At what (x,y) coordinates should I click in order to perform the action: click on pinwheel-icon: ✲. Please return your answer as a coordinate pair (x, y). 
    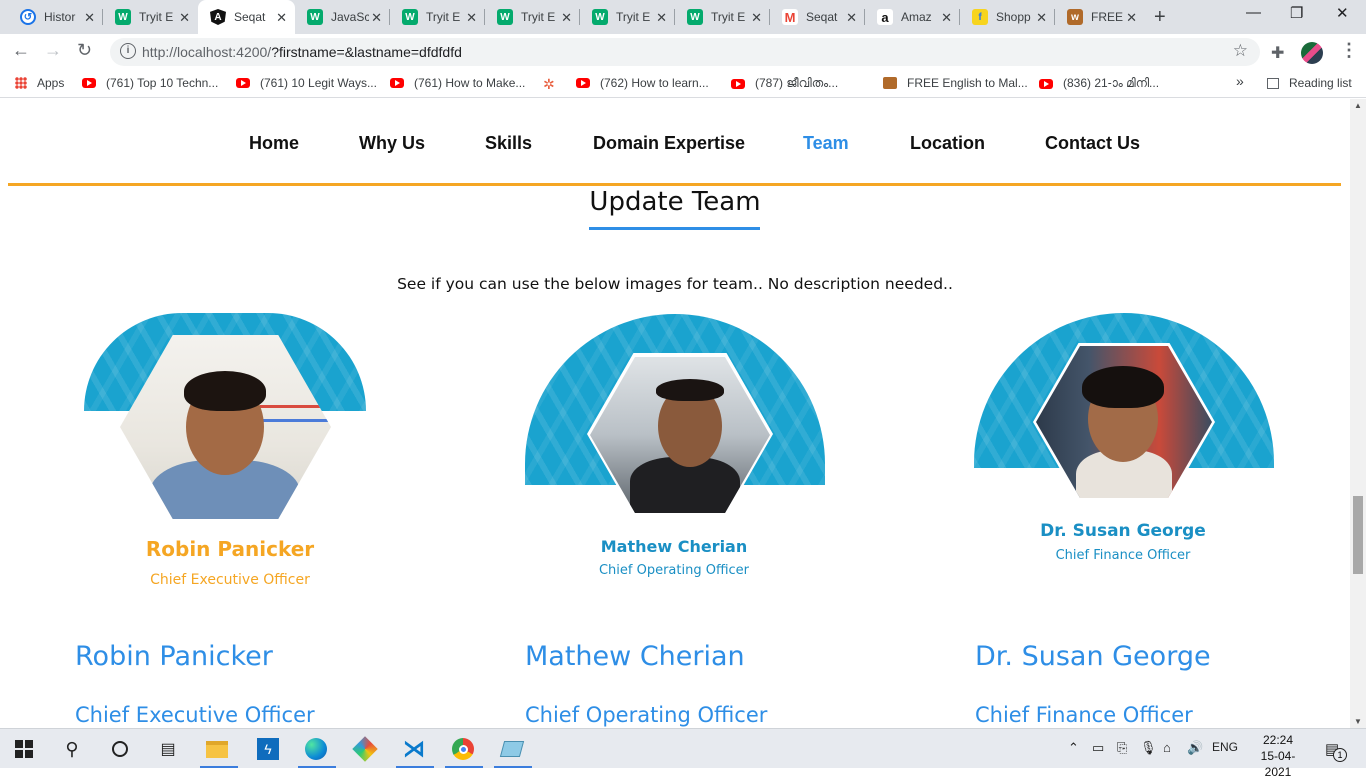
    Looking at the image, I should click on (549, 84).